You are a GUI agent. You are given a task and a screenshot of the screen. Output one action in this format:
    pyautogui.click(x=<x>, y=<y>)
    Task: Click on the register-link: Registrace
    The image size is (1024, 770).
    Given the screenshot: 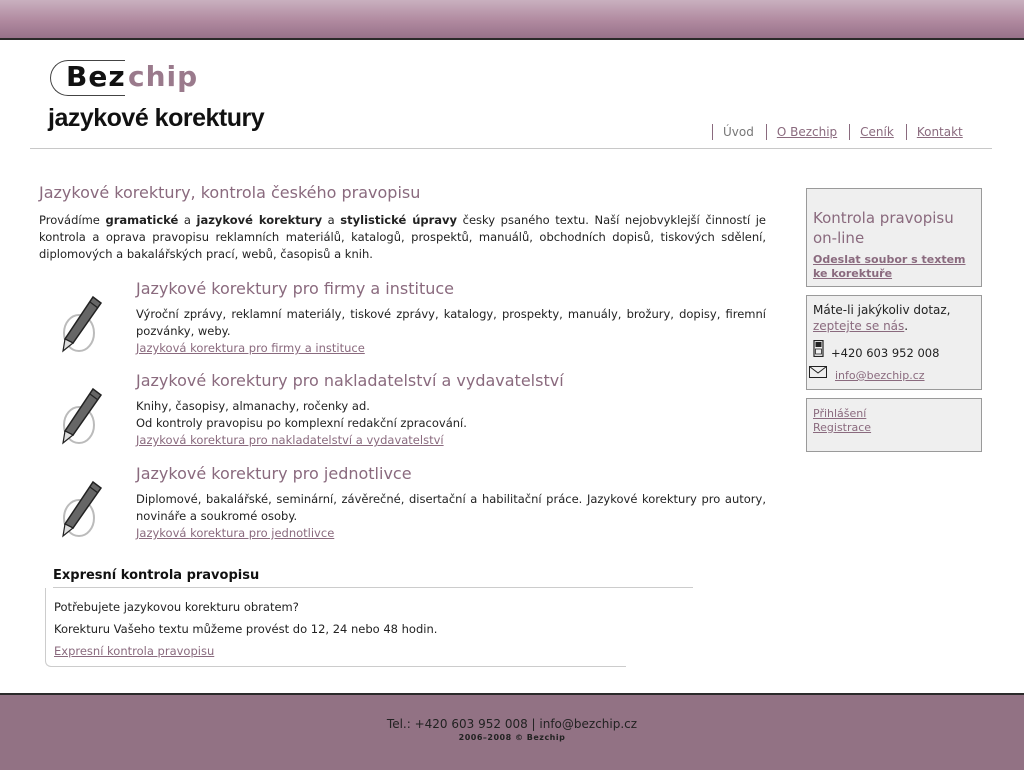 What is the action you would take?
    pyautogui.click(x=842, y=428)
    